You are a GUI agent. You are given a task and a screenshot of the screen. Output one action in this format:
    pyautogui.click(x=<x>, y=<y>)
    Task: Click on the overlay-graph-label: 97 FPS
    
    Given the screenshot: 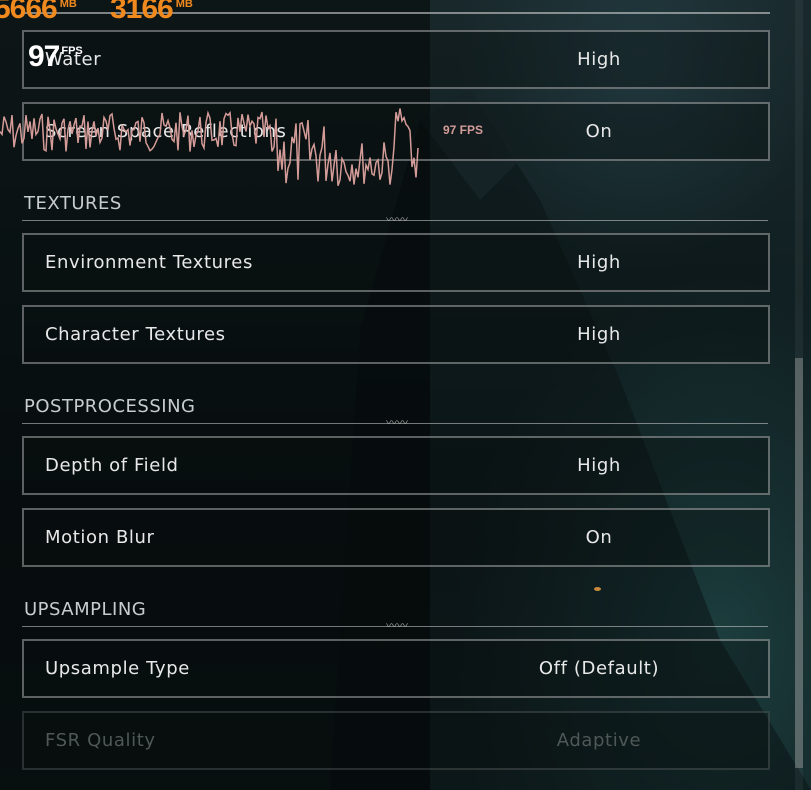 What is the action you would take?
    pyautogui.click(x=463, y=130)
    